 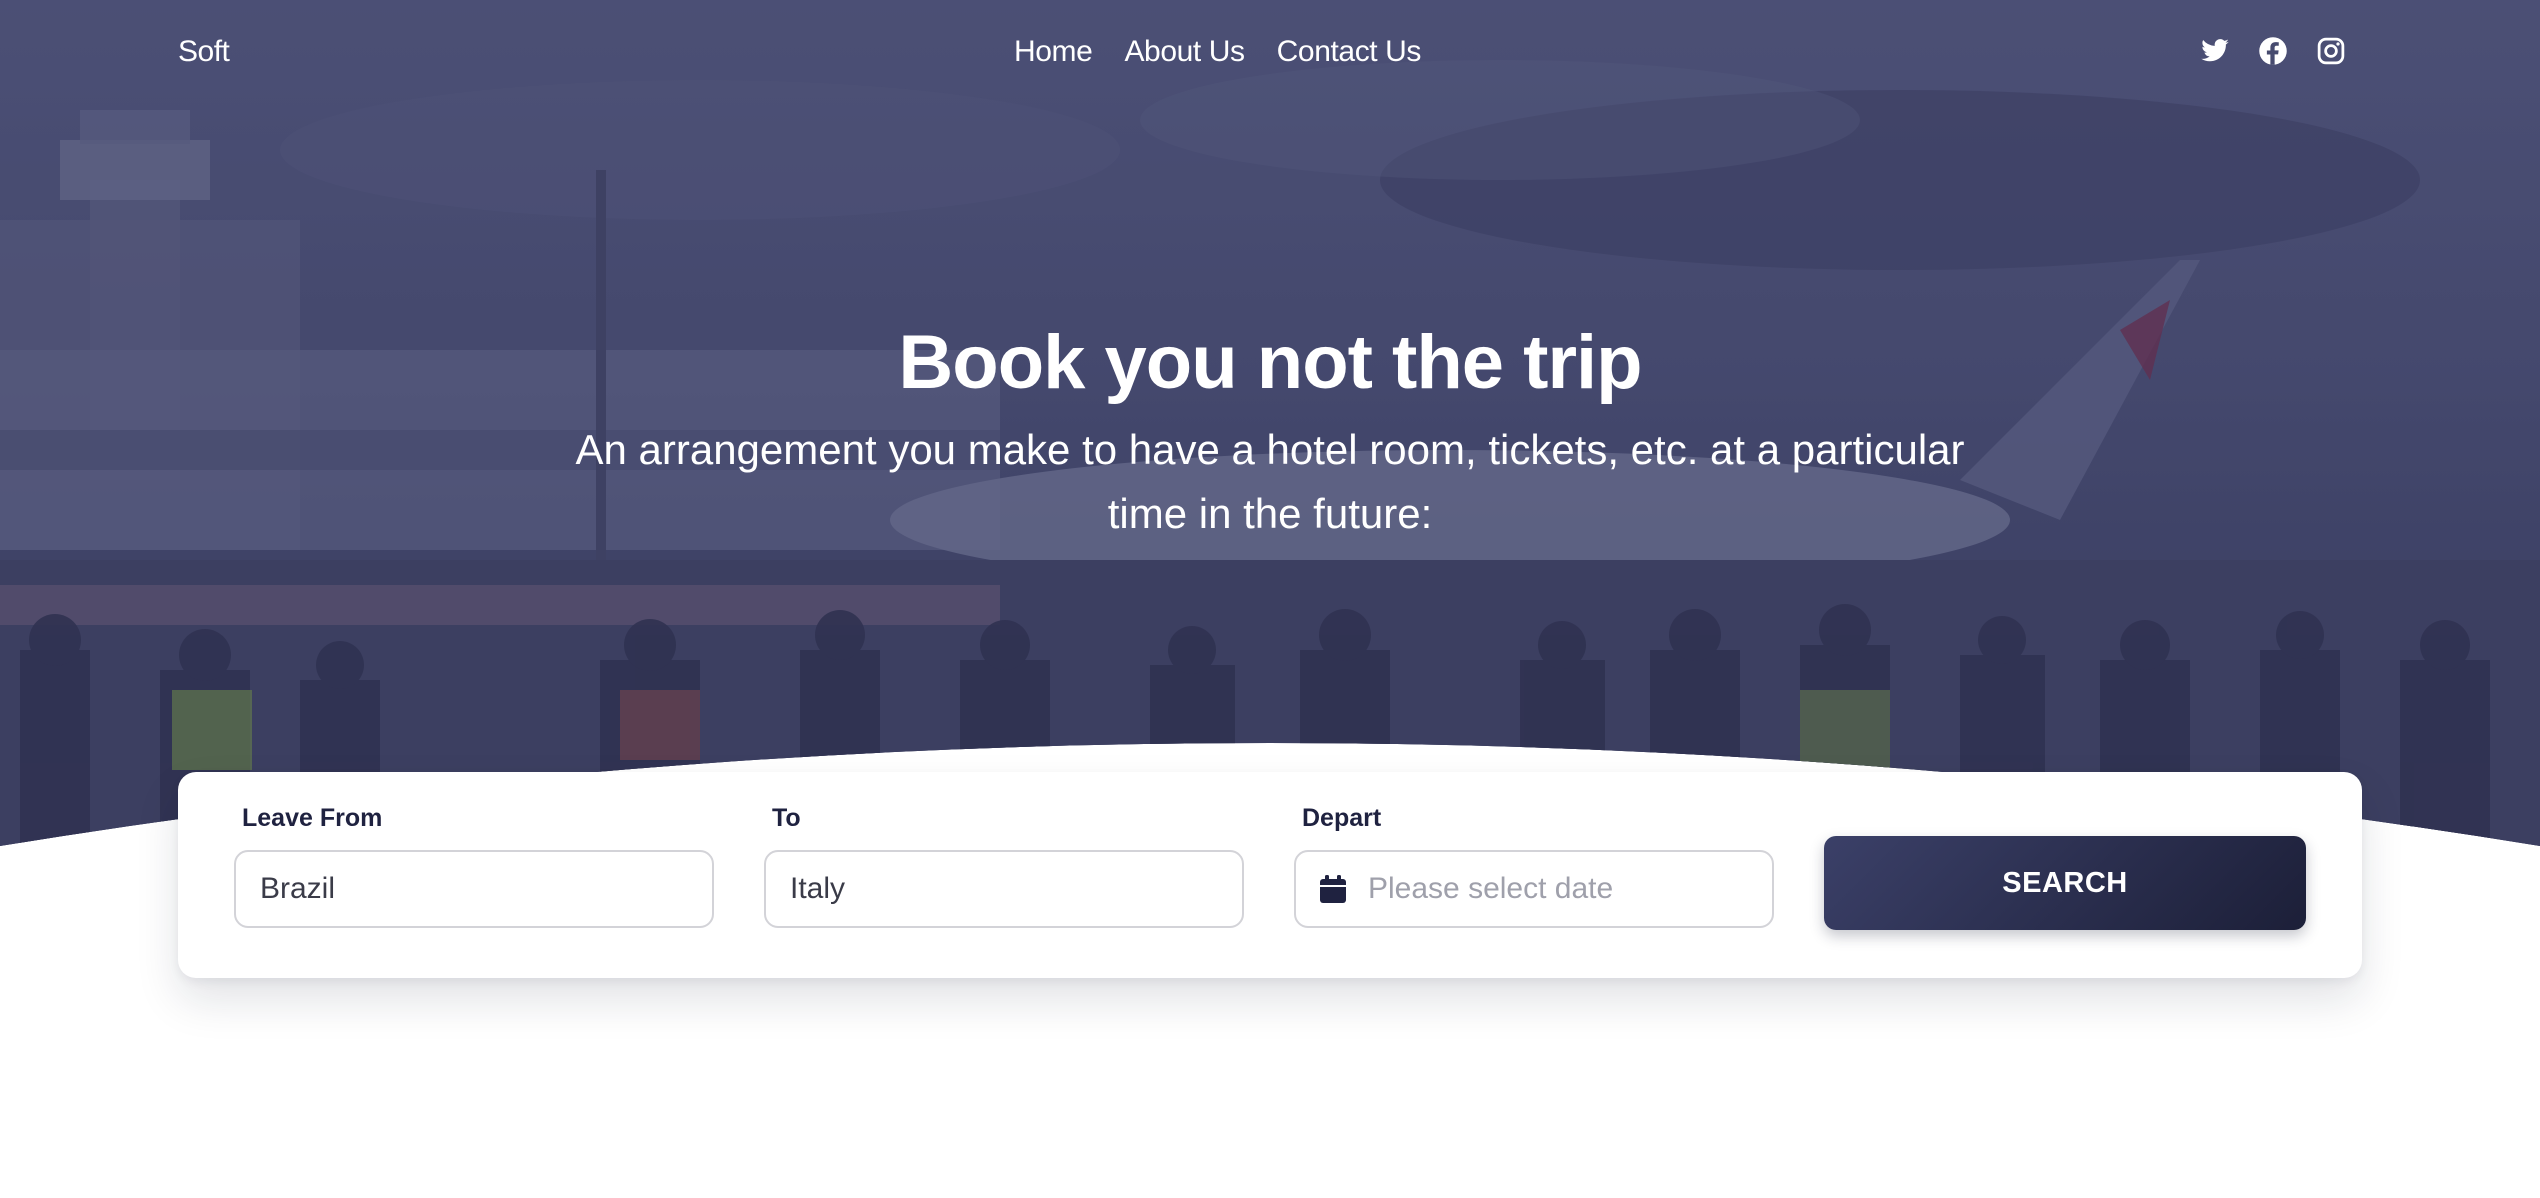 I want to click on top-navbar: Soft Home About Us Contact Us, so click(x=1270, y=52).